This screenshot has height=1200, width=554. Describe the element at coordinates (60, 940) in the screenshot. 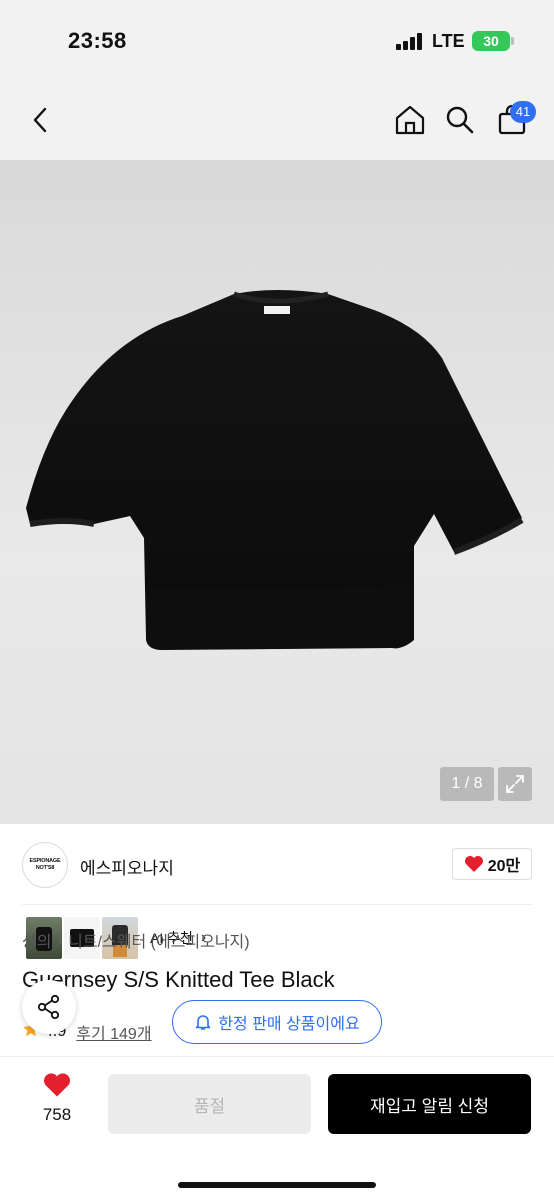

I see `chevron-right-icon: ›` at that location.